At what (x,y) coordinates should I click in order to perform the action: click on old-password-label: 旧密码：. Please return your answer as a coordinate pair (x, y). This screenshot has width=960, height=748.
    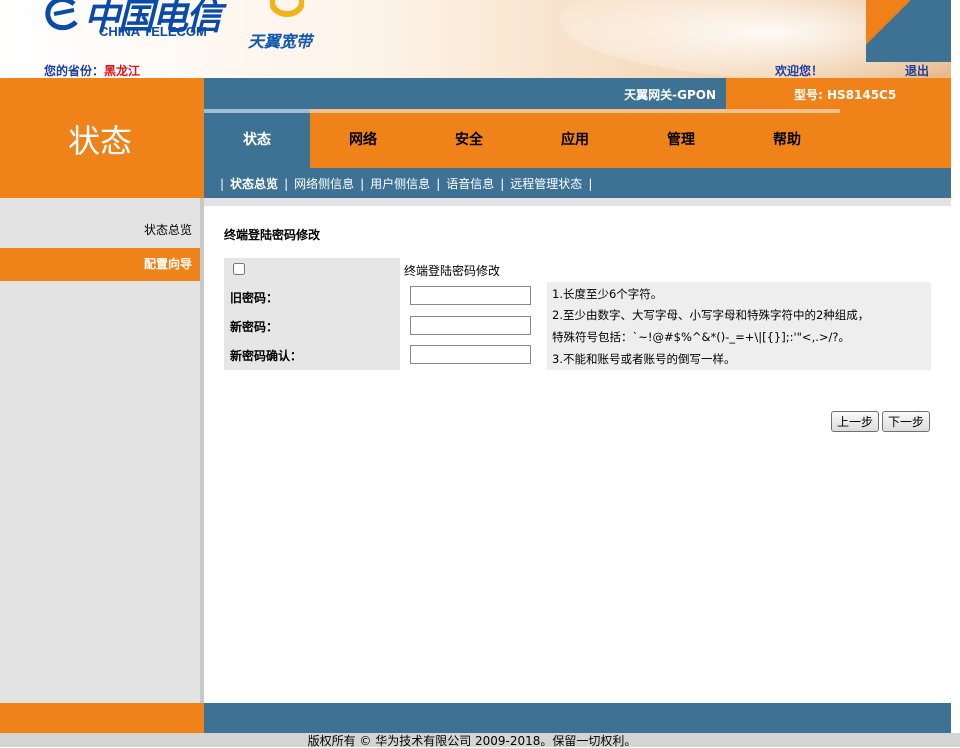
    Looking at the image, I should click on (254, 298).